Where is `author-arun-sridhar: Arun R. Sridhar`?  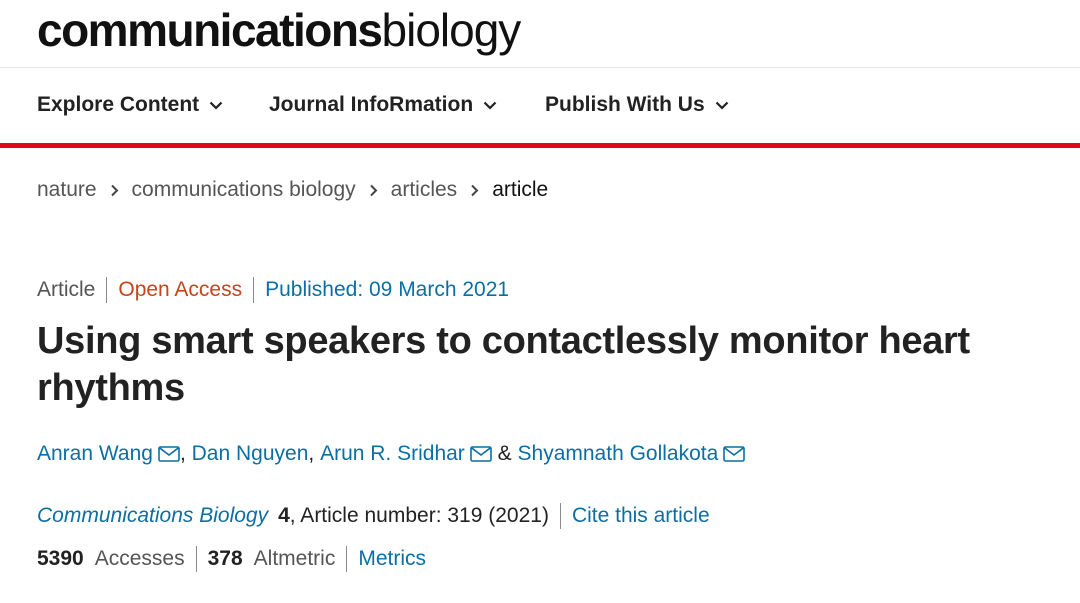 author-arun-sridhar: Arun R. Sridhar is located at coordinates (392, 454).